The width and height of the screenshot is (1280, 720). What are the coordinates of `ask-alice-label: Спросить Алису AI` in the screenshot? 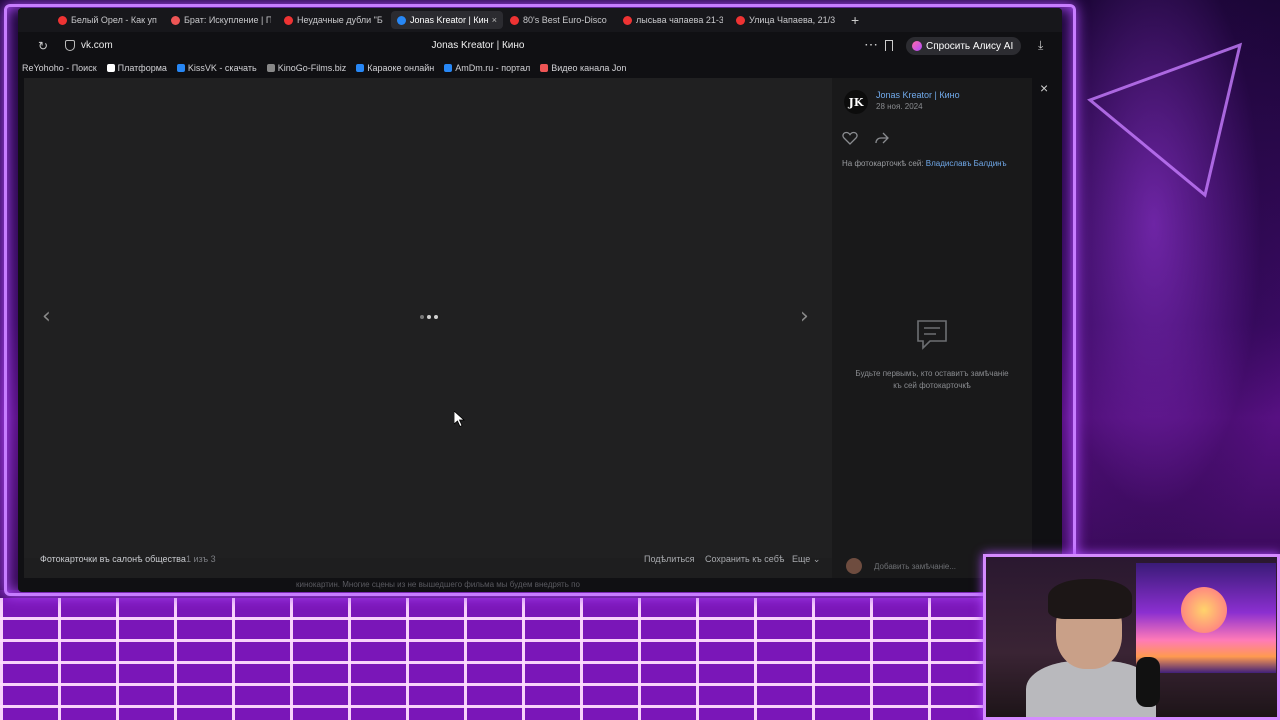 It's located at (970, 46).